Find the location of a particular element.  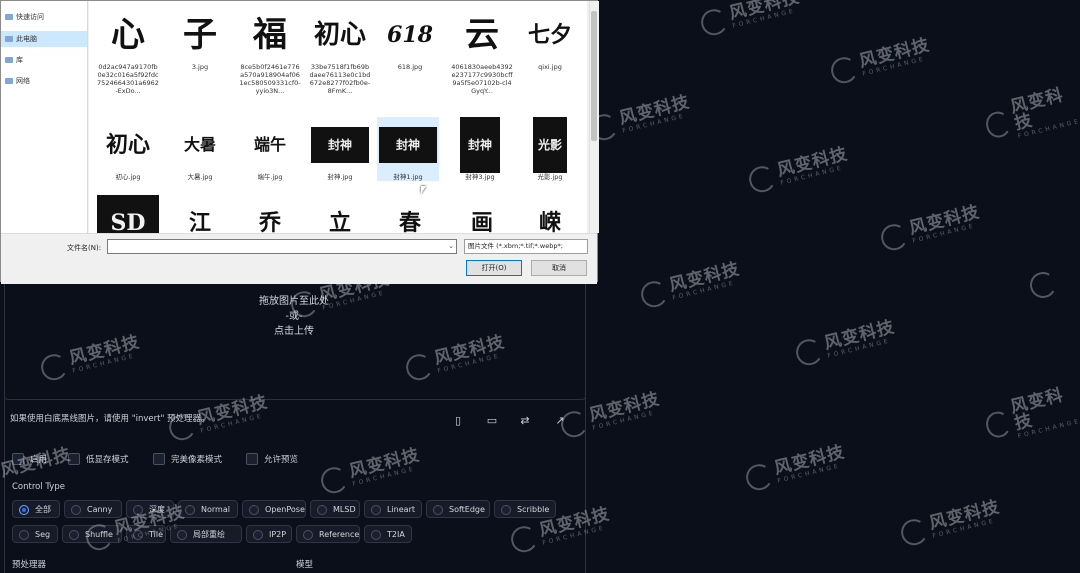

file-tile: 乔 is located at coordinates (270, 214).